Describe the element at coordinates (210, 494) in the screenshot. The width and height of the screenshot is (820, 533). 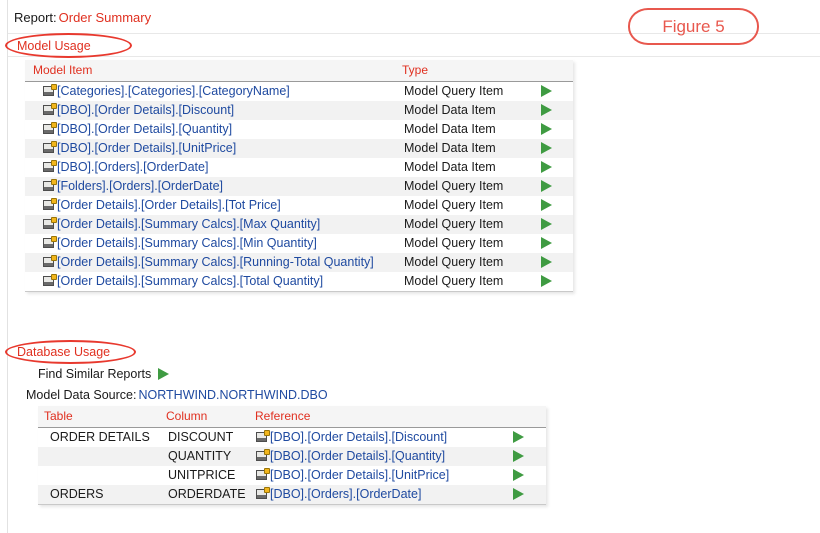
I see `db-column-cell: ORDERDATE` at that location.